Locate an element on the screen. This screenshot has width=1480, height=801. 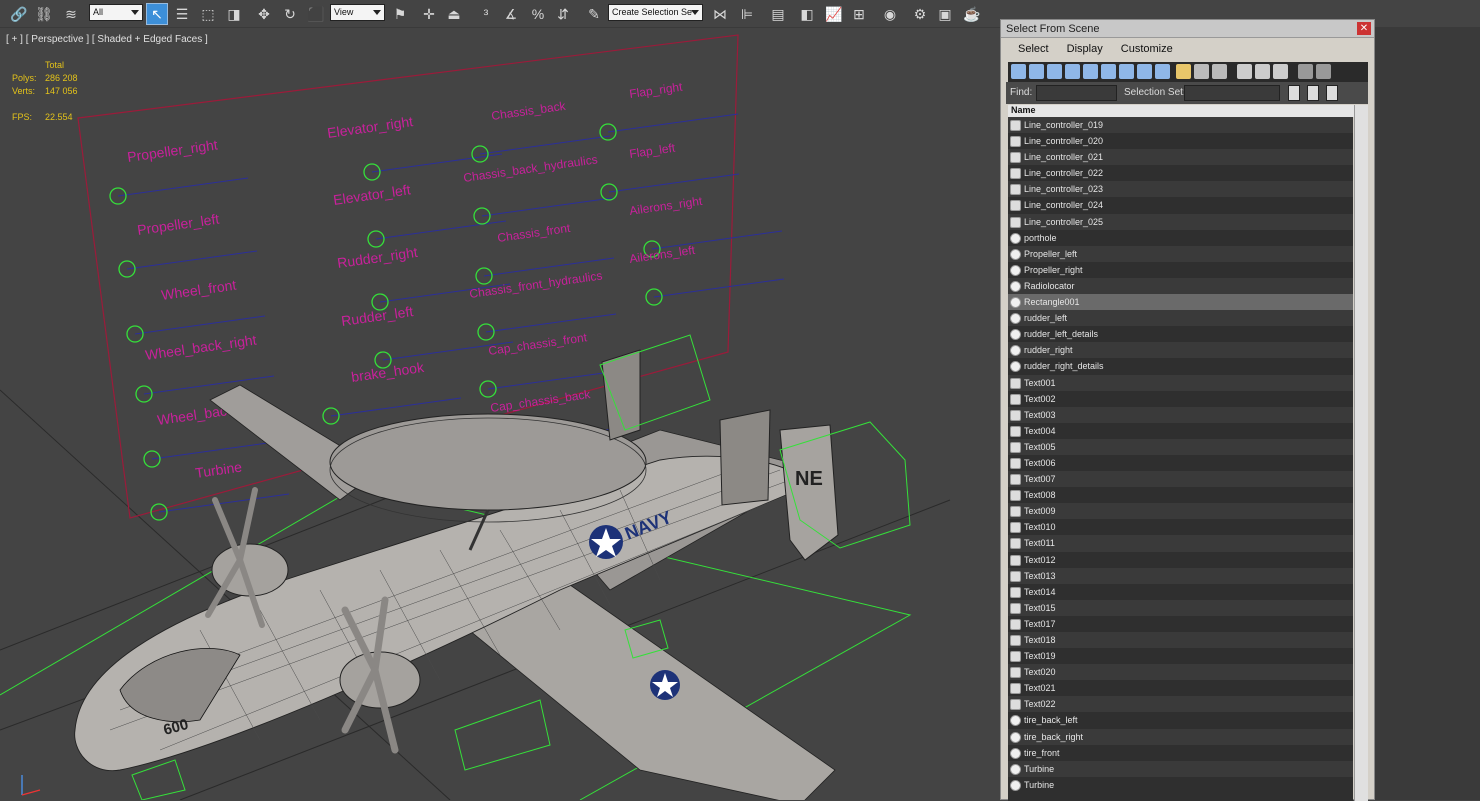
list-item: Text012 is located at coordinates (1180, 560).